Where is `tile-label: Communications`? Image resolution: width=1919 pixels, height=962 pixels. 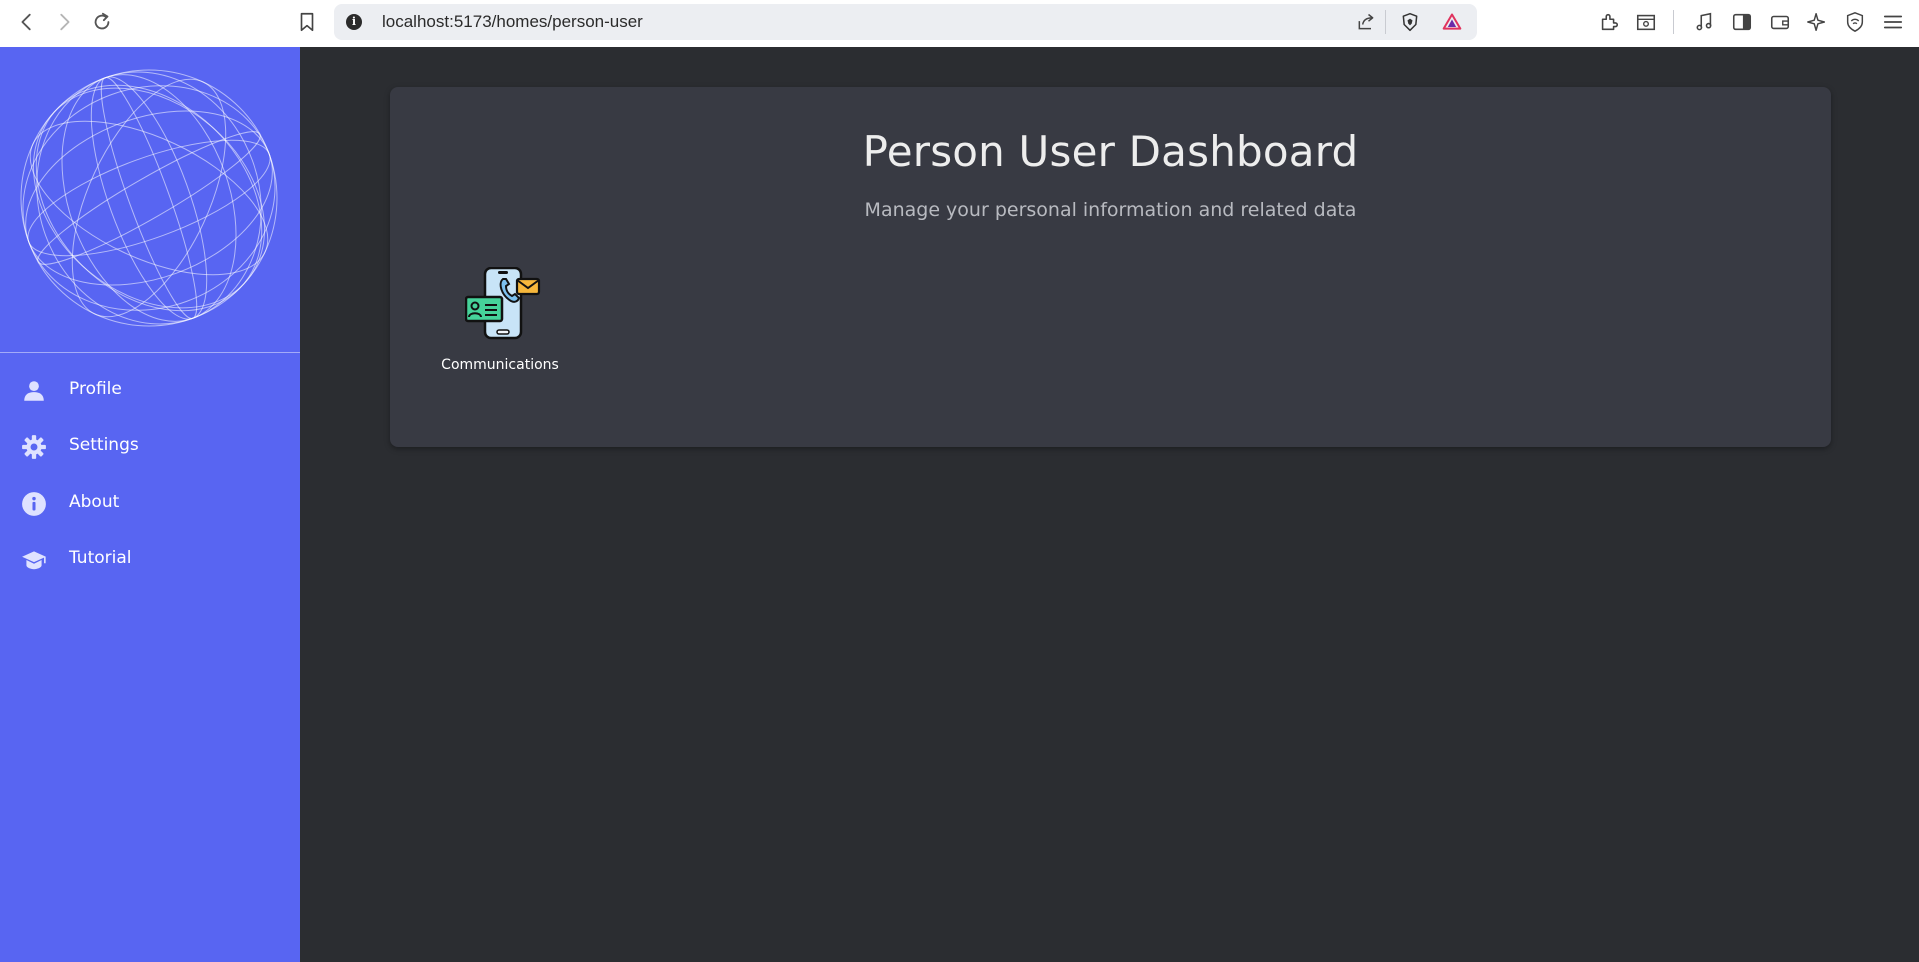 tile-label: Communications is located at coordinates (500, 365).